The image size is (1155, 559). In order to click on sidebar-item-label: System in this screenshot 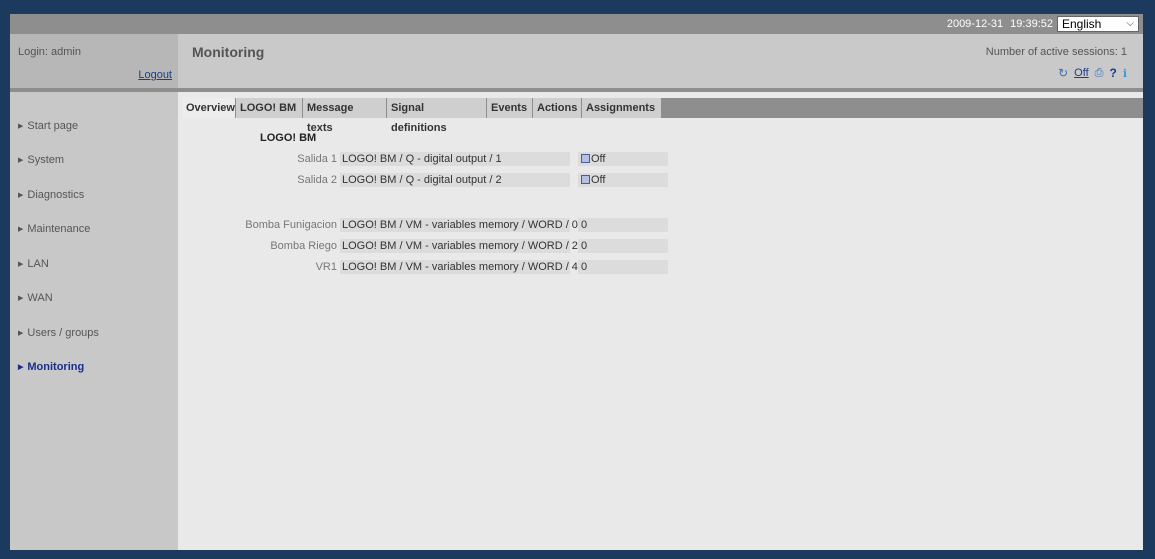, I will do `click(46, 160)`.